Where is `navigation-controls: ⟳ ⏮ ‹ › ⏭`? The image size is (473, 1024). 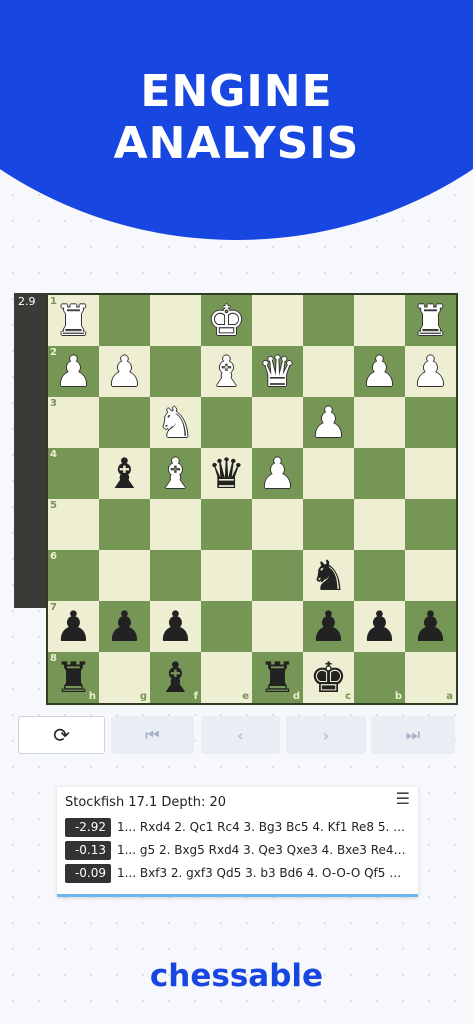
navigation-controls: ⟳ ⏮ ‹ › ⏭ is located at coordinates (236, 735).